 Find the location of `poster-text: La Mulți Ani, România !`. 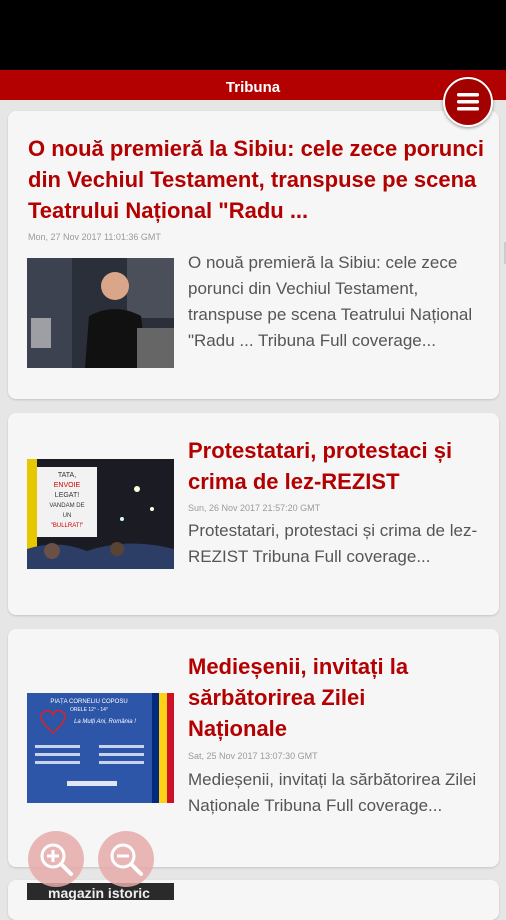

poster-text: La Mulți Ani, România ! is located at coordinates (105, 722).